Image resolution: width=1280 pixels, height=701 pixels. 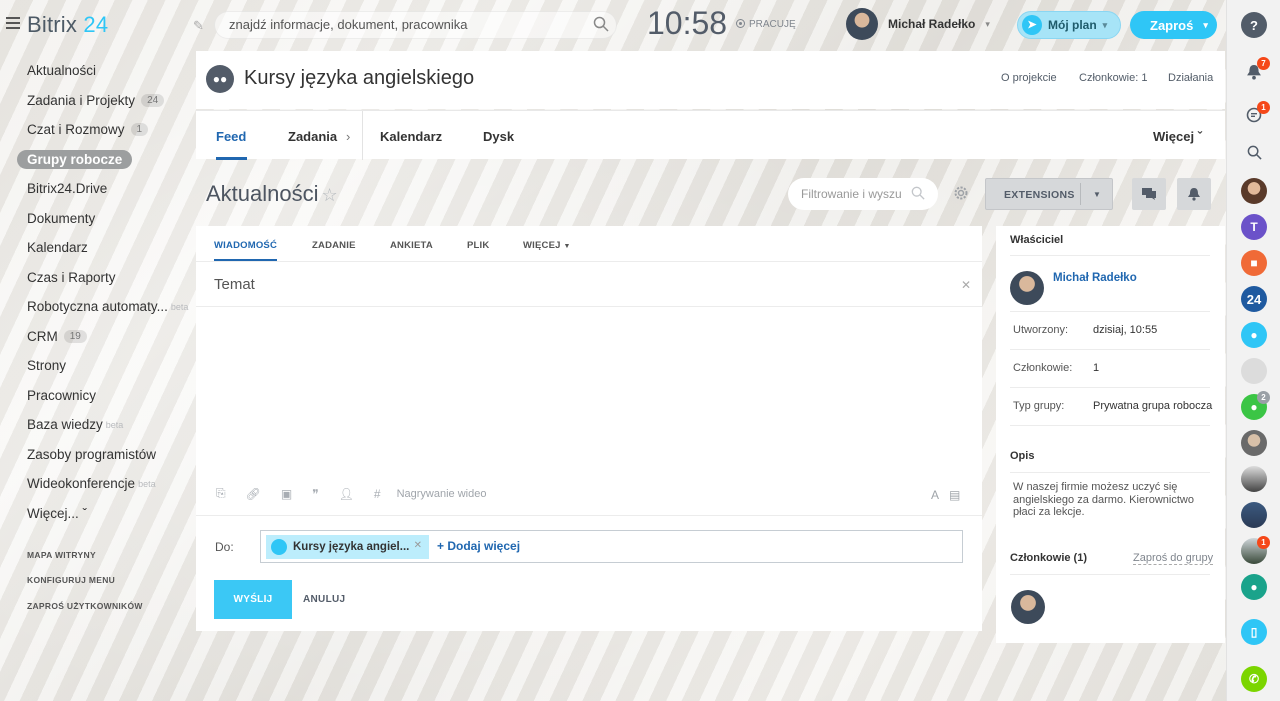 What do you see at coordinates (611, 546) in the screenshot?
I see `recipients-field: Kursy języka angiel... ✕ + Dodaj więcej` at bounding box center [611, 546].